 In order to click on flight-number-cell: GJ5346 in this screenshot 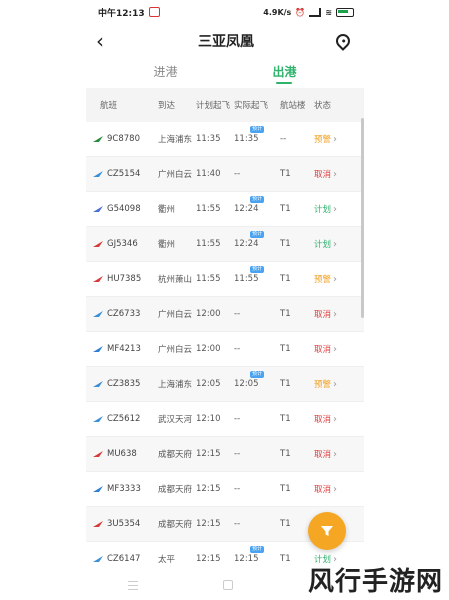, I will do `click(122, 244)`.